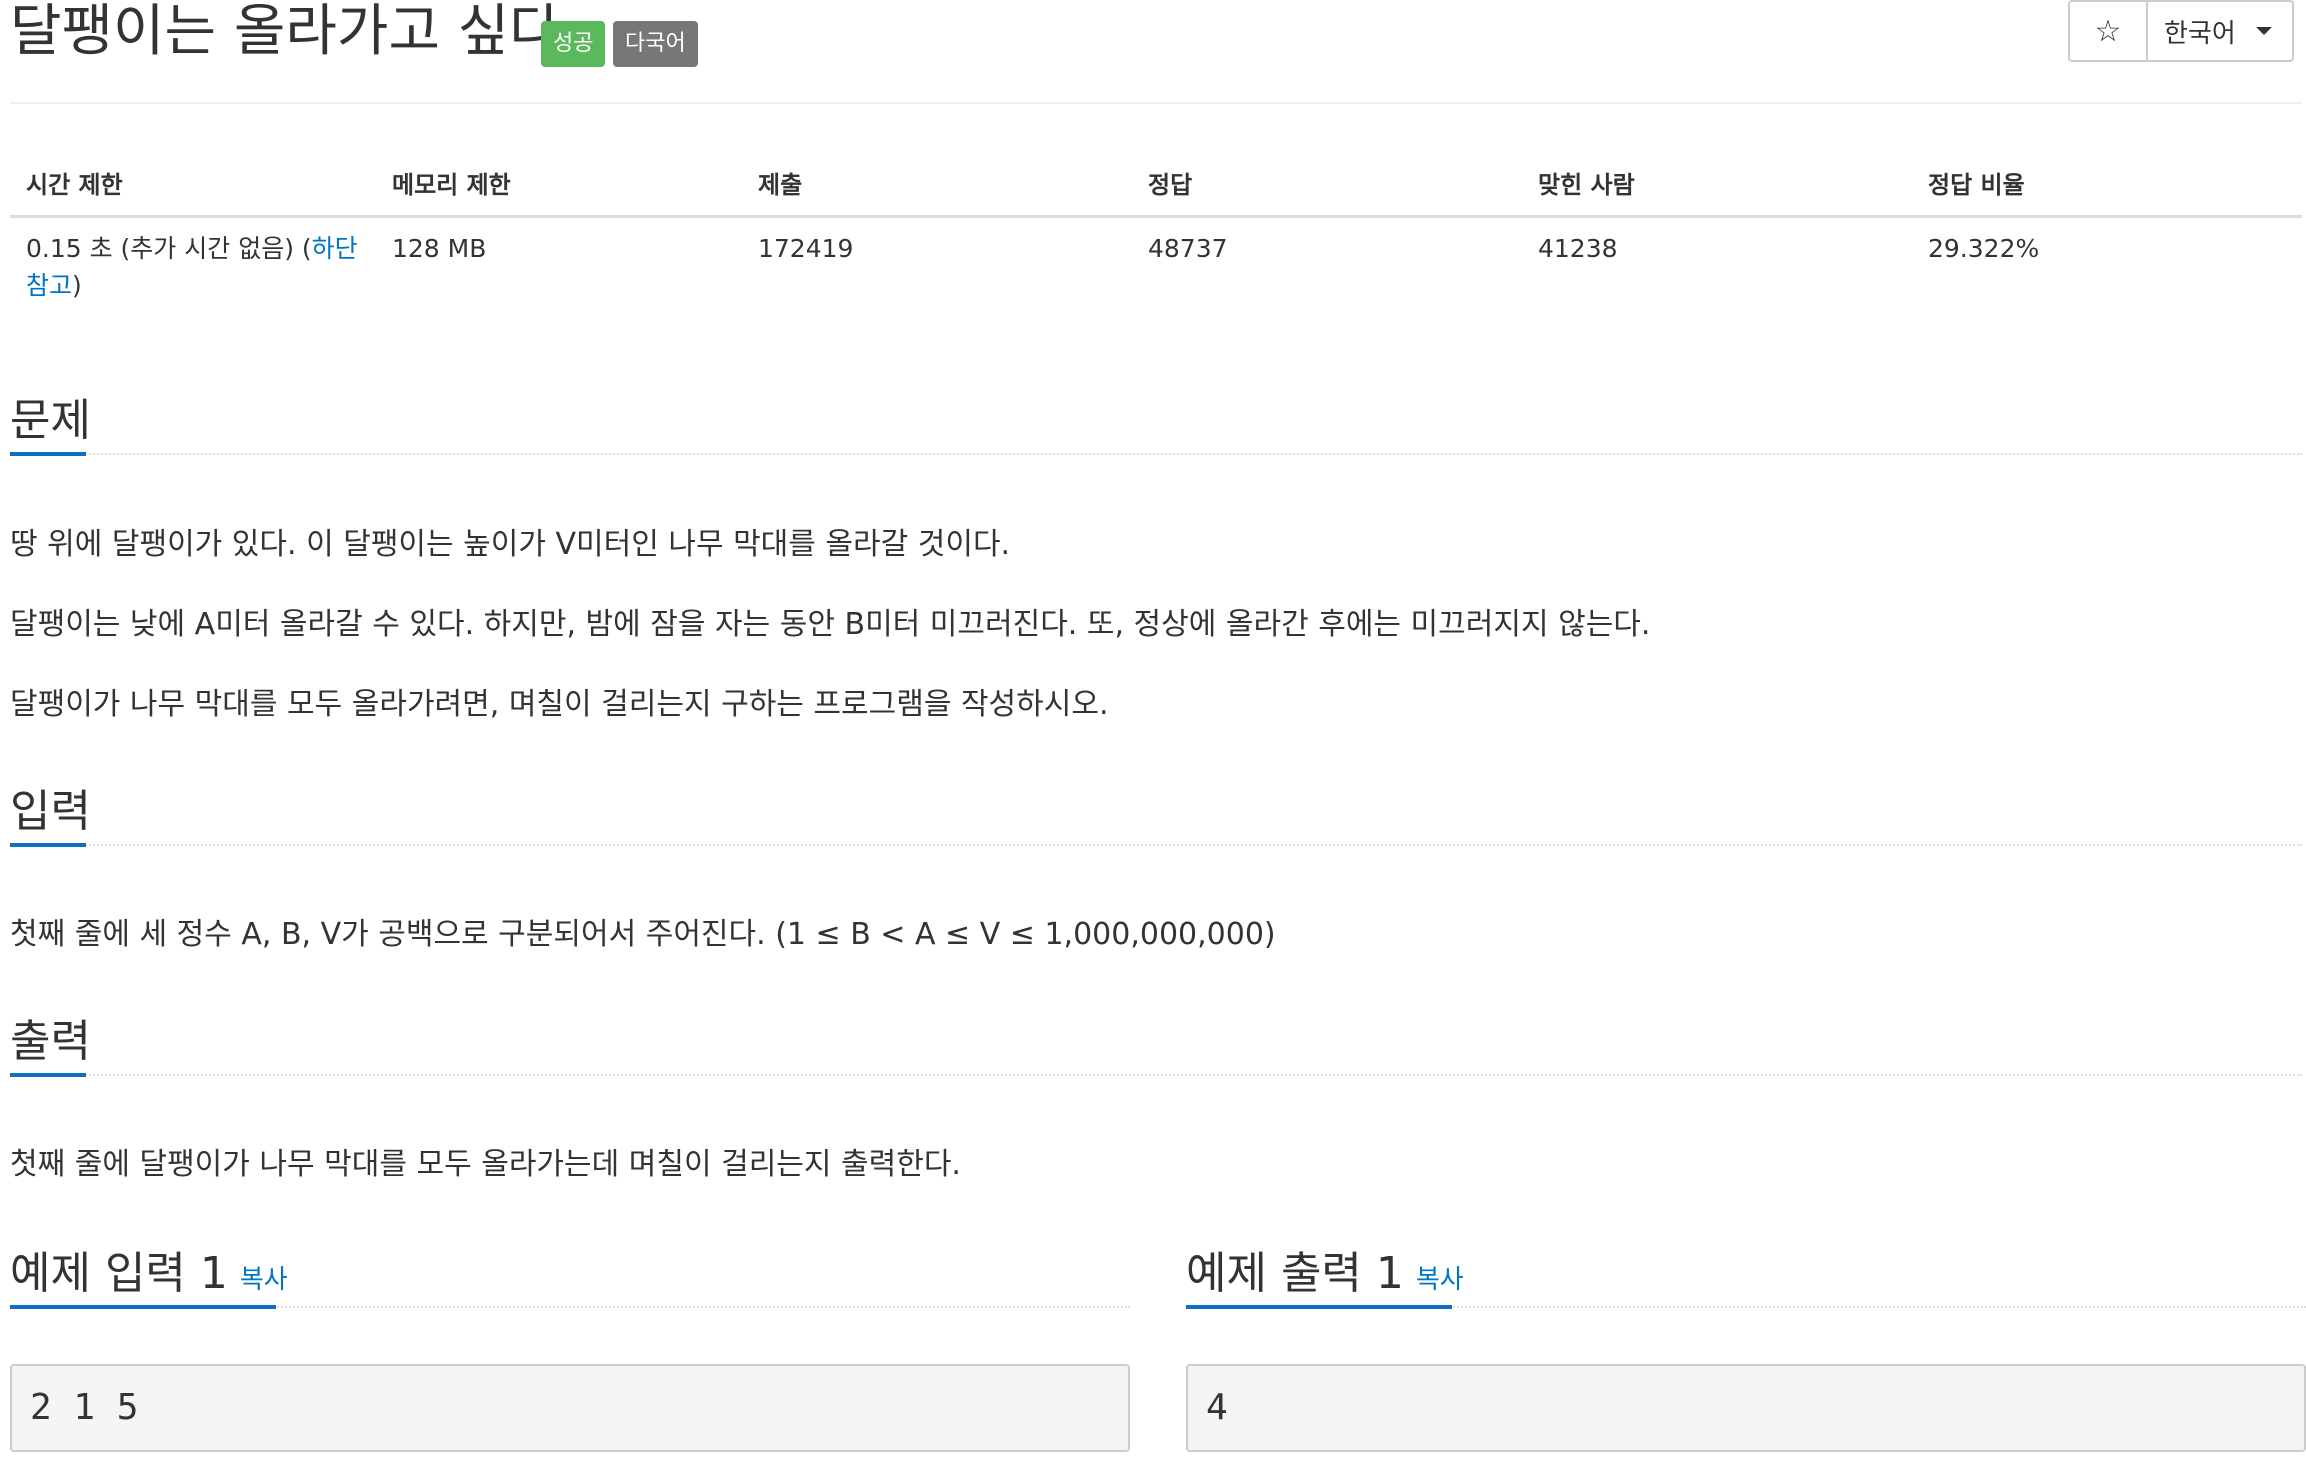 This screenshot has height=1458, width=2306. What do you see at coordinates (50, 811) in the screenshot?
I see `input-heading: 입력` at bounding box center [50, 811].